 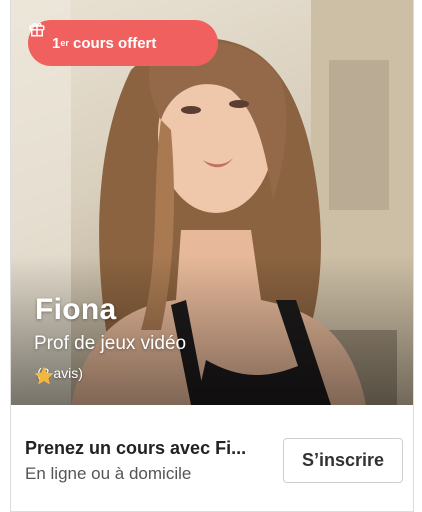 What do you see at coordinates (343, 460) in the screenshot?
I see `signup-button: S’inscrire` at bounding box center [343, 460].